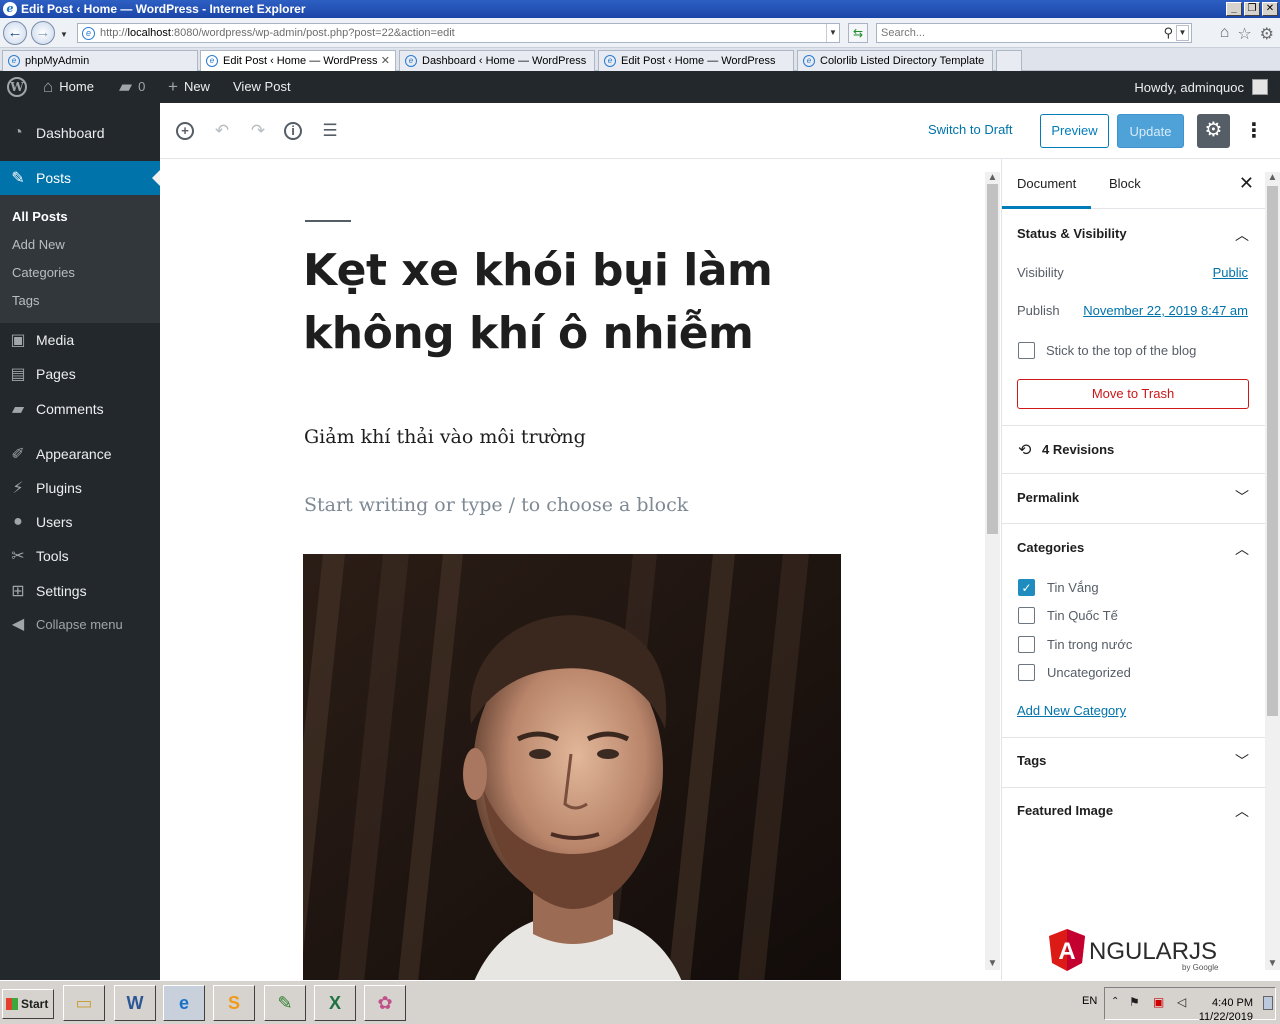  I want to click on sidebar-item-media: ▣ Media, so click(80, 340).